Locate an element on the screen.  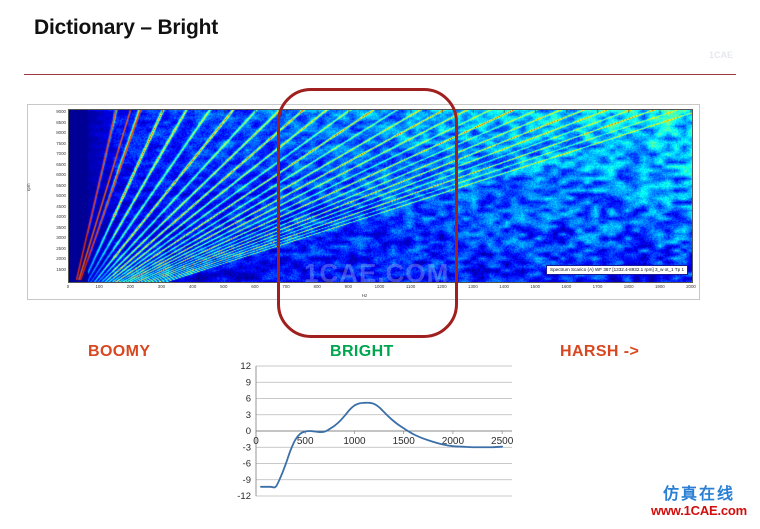
spectrogram-x-tick: 1500 is located at coordinates (535, 286).